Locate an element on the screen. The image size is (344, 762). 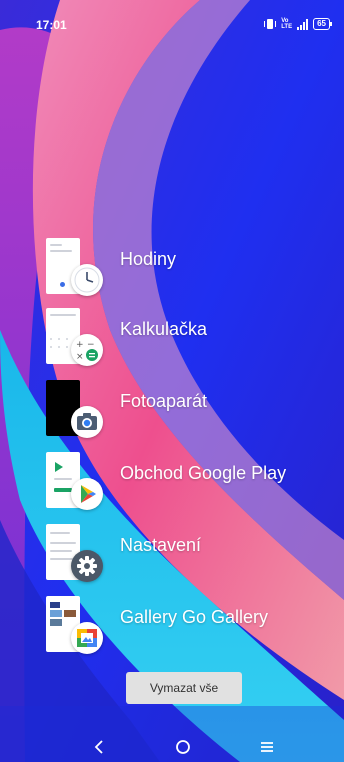
back-button is located at coordinates (99, 747).